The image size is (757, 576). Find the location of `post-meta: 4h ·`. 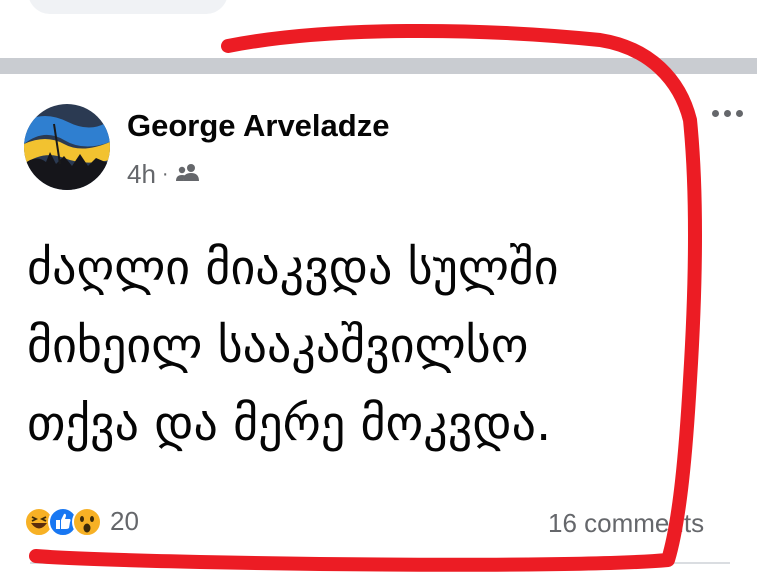

post-meta: 4h · is located at coordinates (164, 174).